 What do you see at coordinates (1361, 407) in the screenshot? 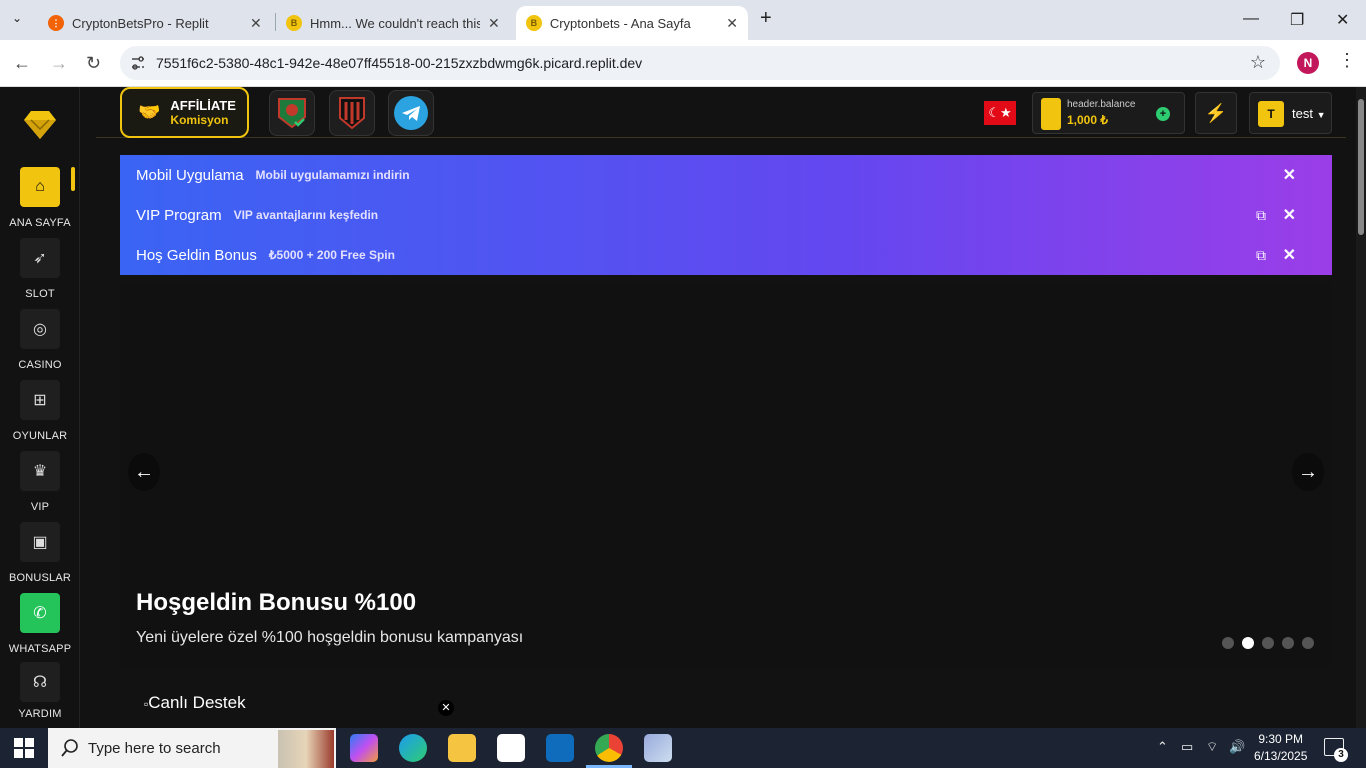
I see `scrollbar` at bounding box center [1361, 407].